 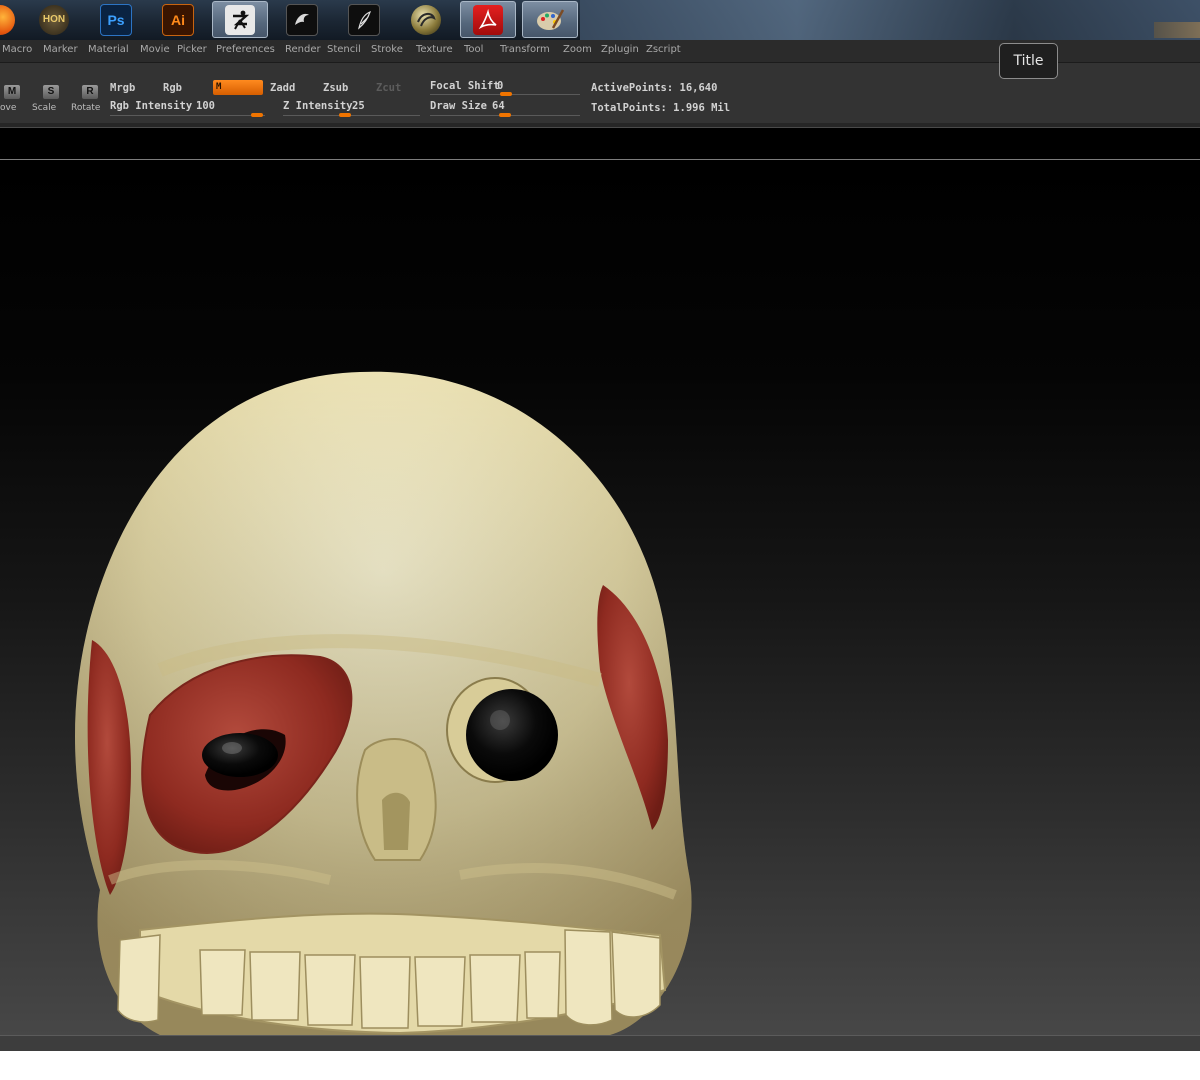 I want to click on taskbar-acrobat, so click(x=488, y=19).